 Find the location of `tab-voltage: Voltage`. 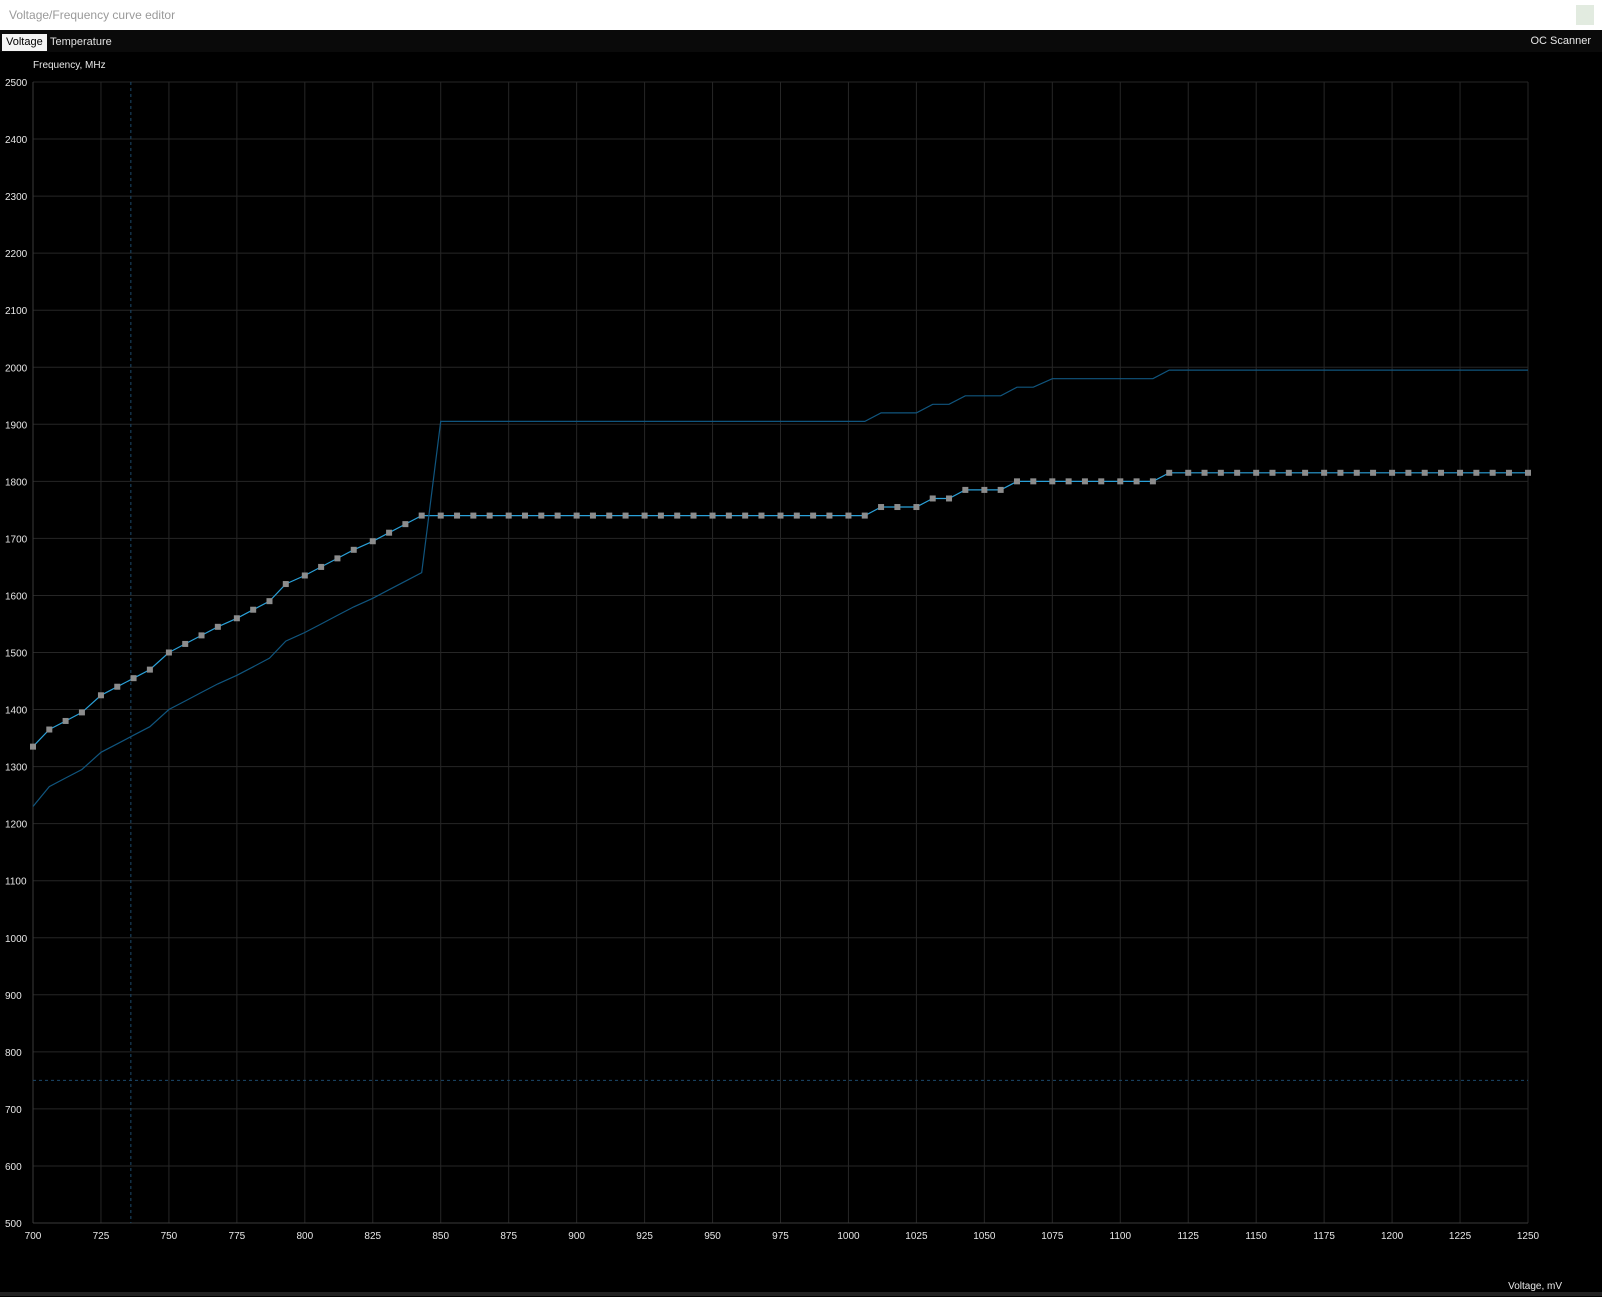

tab-voltage: Voltage is located at coordinates (24, 42).